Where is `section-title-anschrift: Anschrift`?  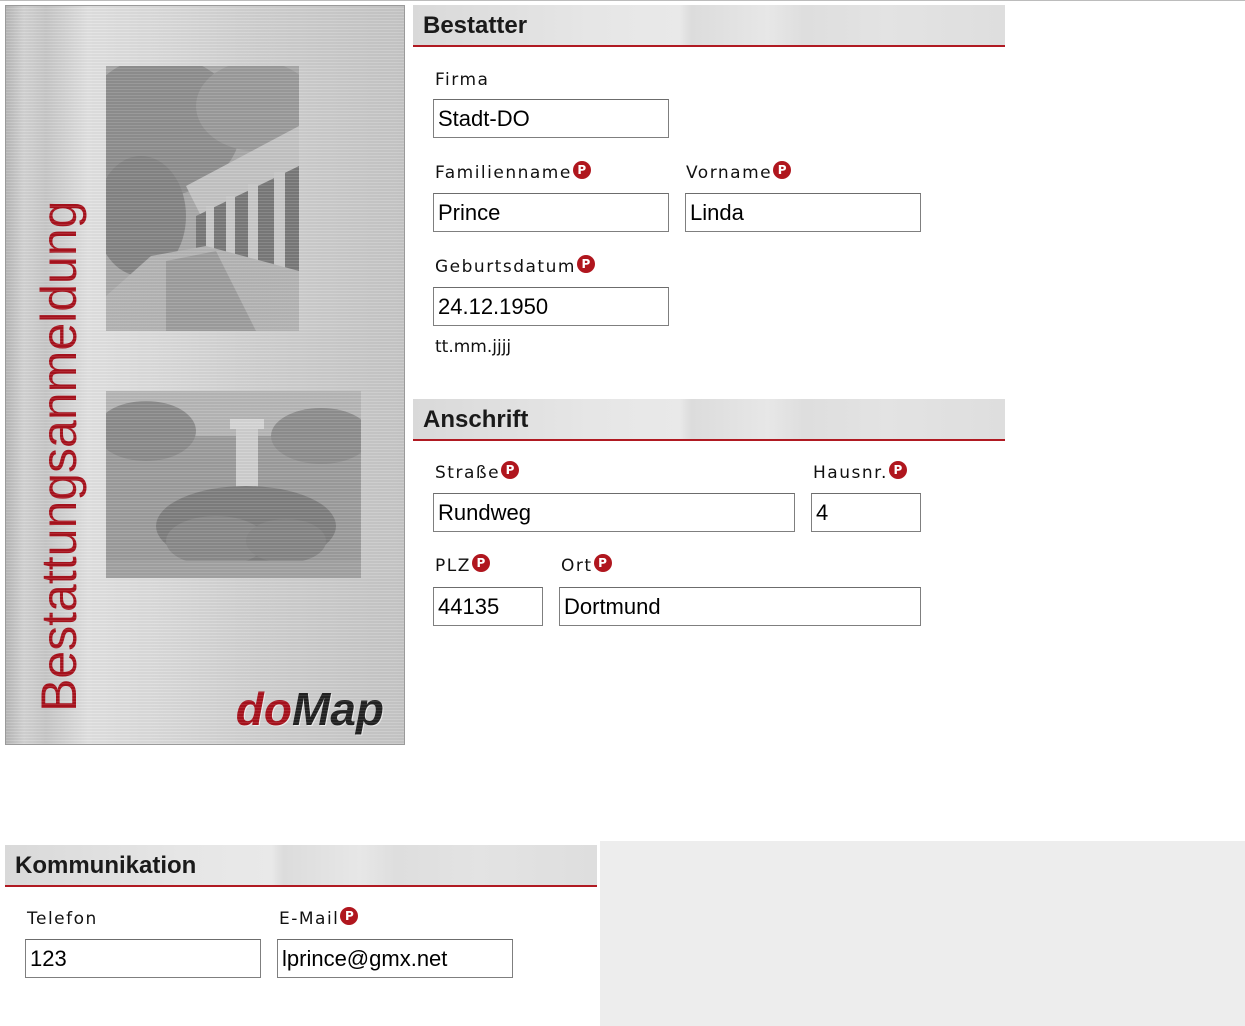
section-title-anschrift: Anschrift is located at coordinates (476, 419).